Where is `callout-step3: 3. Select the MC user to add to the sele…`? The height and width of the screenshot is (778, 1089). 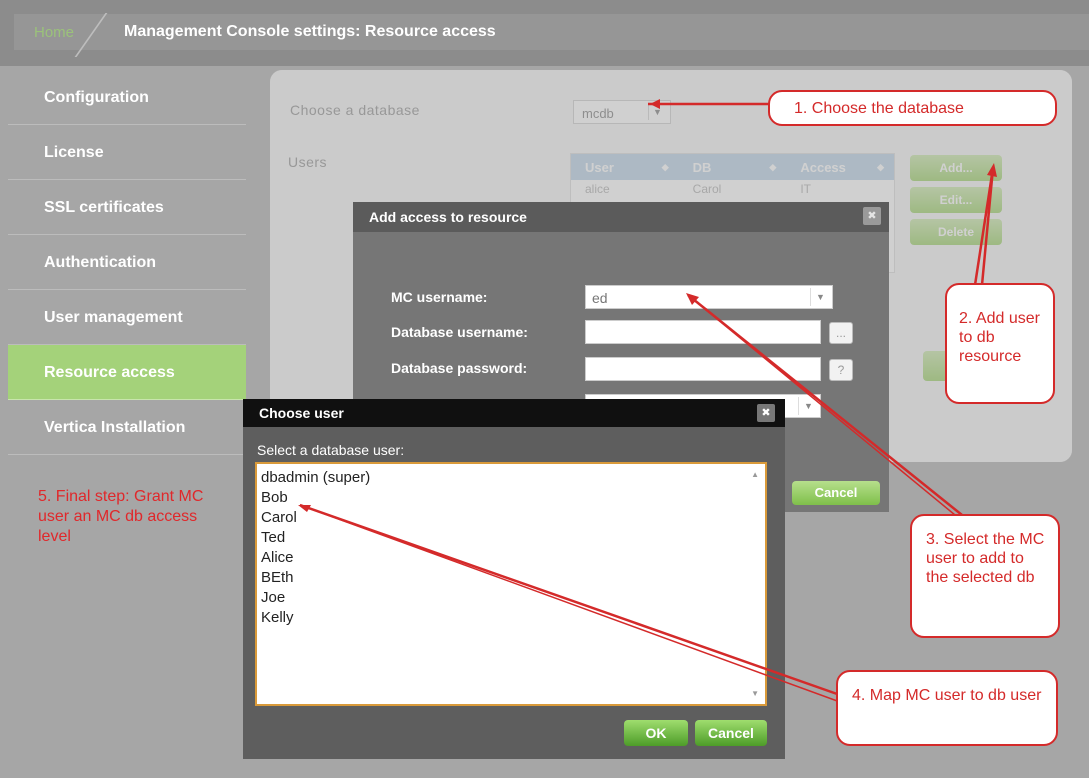
callout-step3: 3. Select the MC user to add to the sele… is located at coordinates (985, 576).